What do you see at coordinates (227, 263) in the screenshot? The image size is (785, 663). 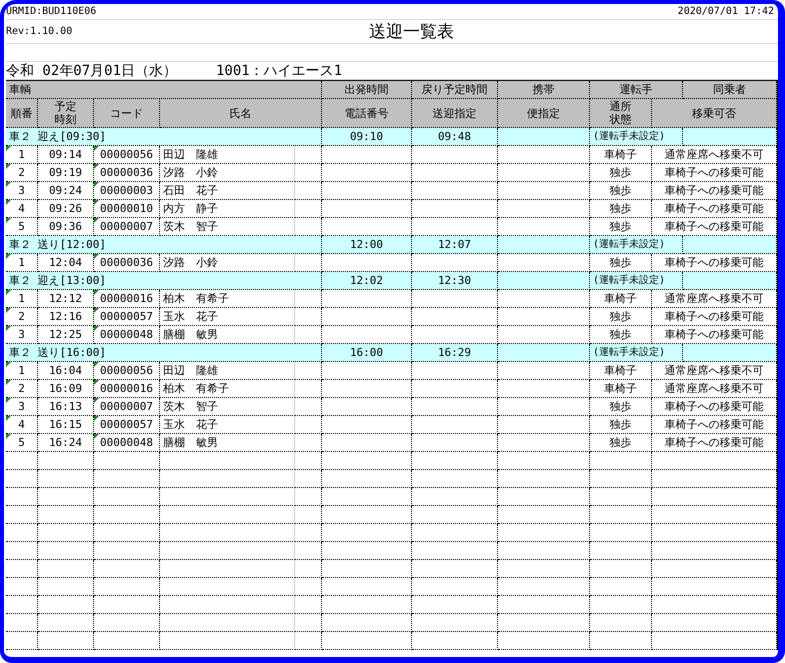 I see `name-cell: 汐路 小鈴` at bounding box center [227, 263].